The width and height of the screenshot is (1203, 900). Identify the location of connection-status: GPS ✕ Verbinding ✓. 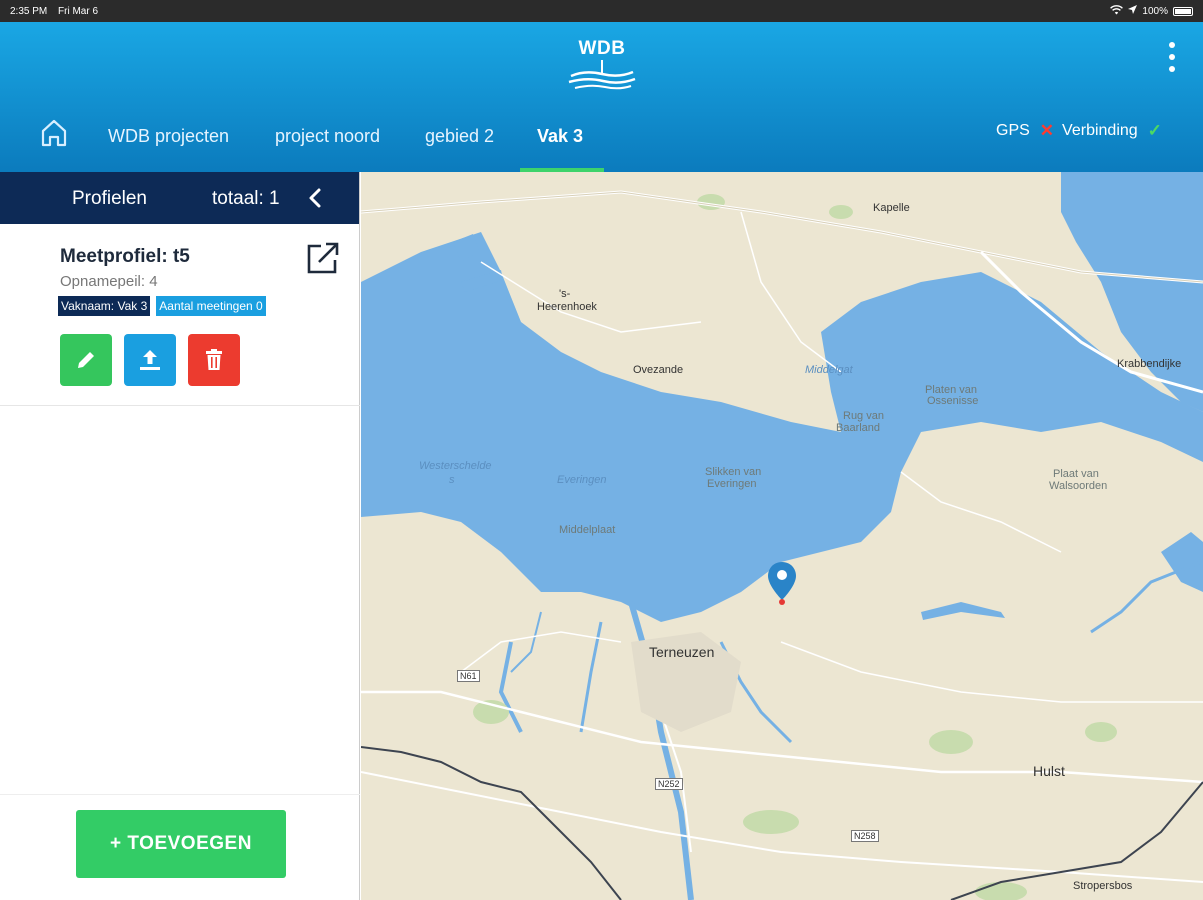
(1079, 131).